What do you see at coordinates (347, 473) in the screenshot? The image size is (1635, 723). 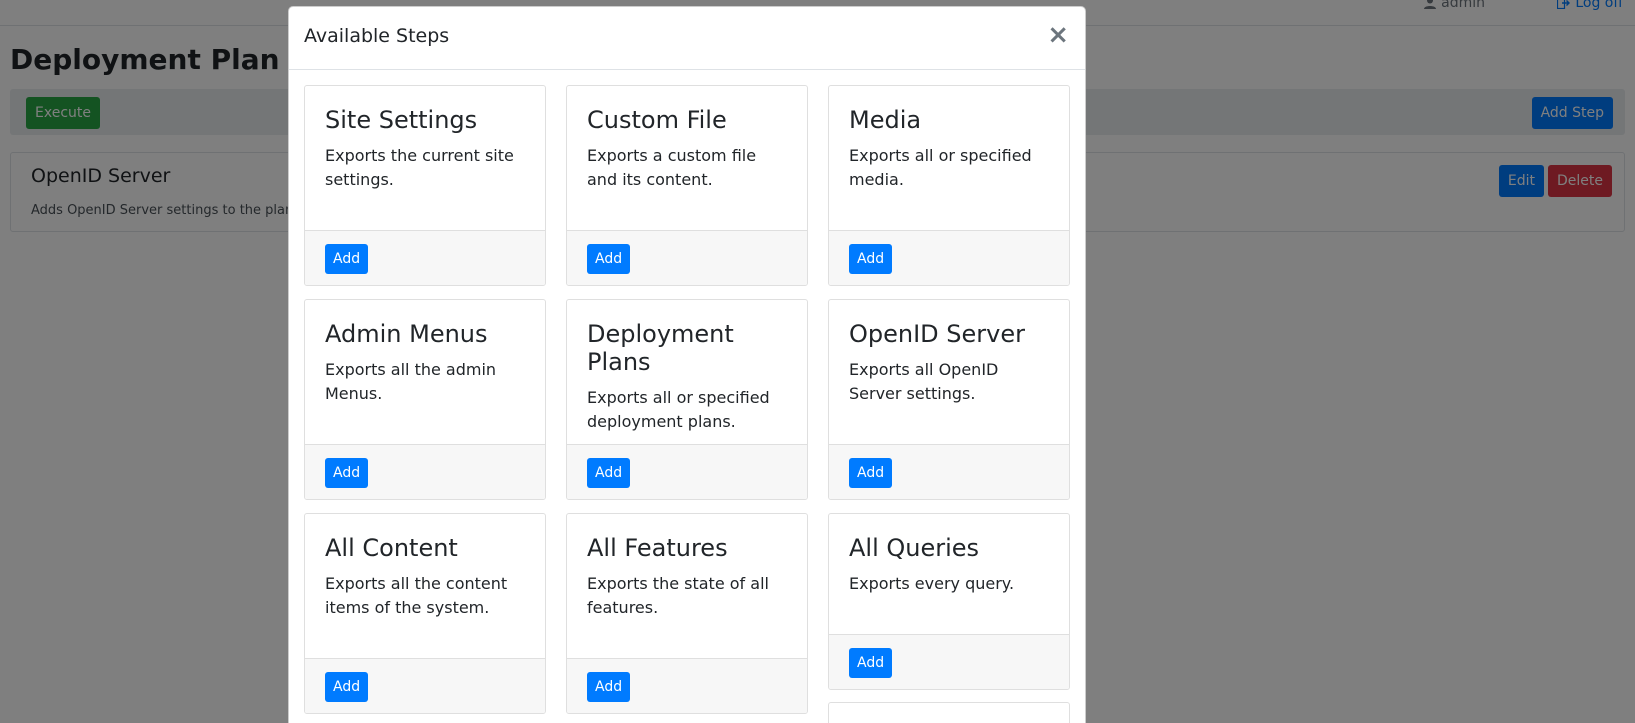 I see `add-admin-menus-button: Add` at bounding box center [347, 473].